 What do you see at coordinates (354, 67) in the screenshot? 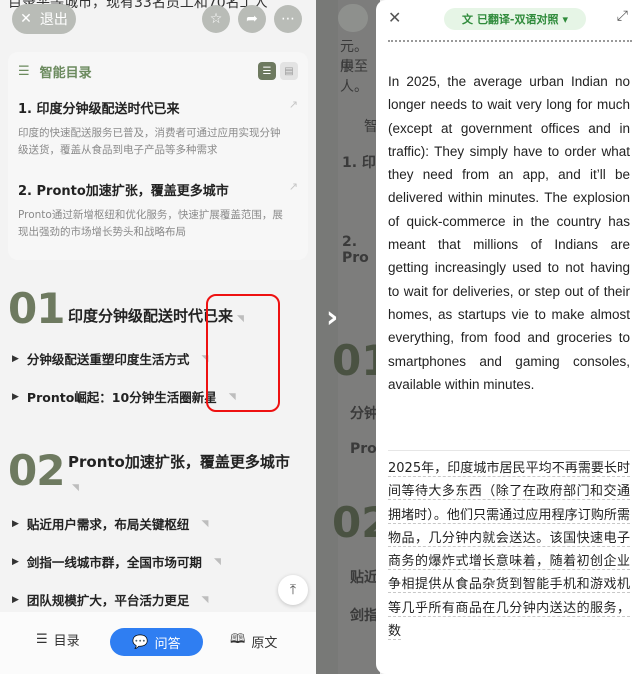
I see `bg-text: 展至` at bounding box center [354, 67].